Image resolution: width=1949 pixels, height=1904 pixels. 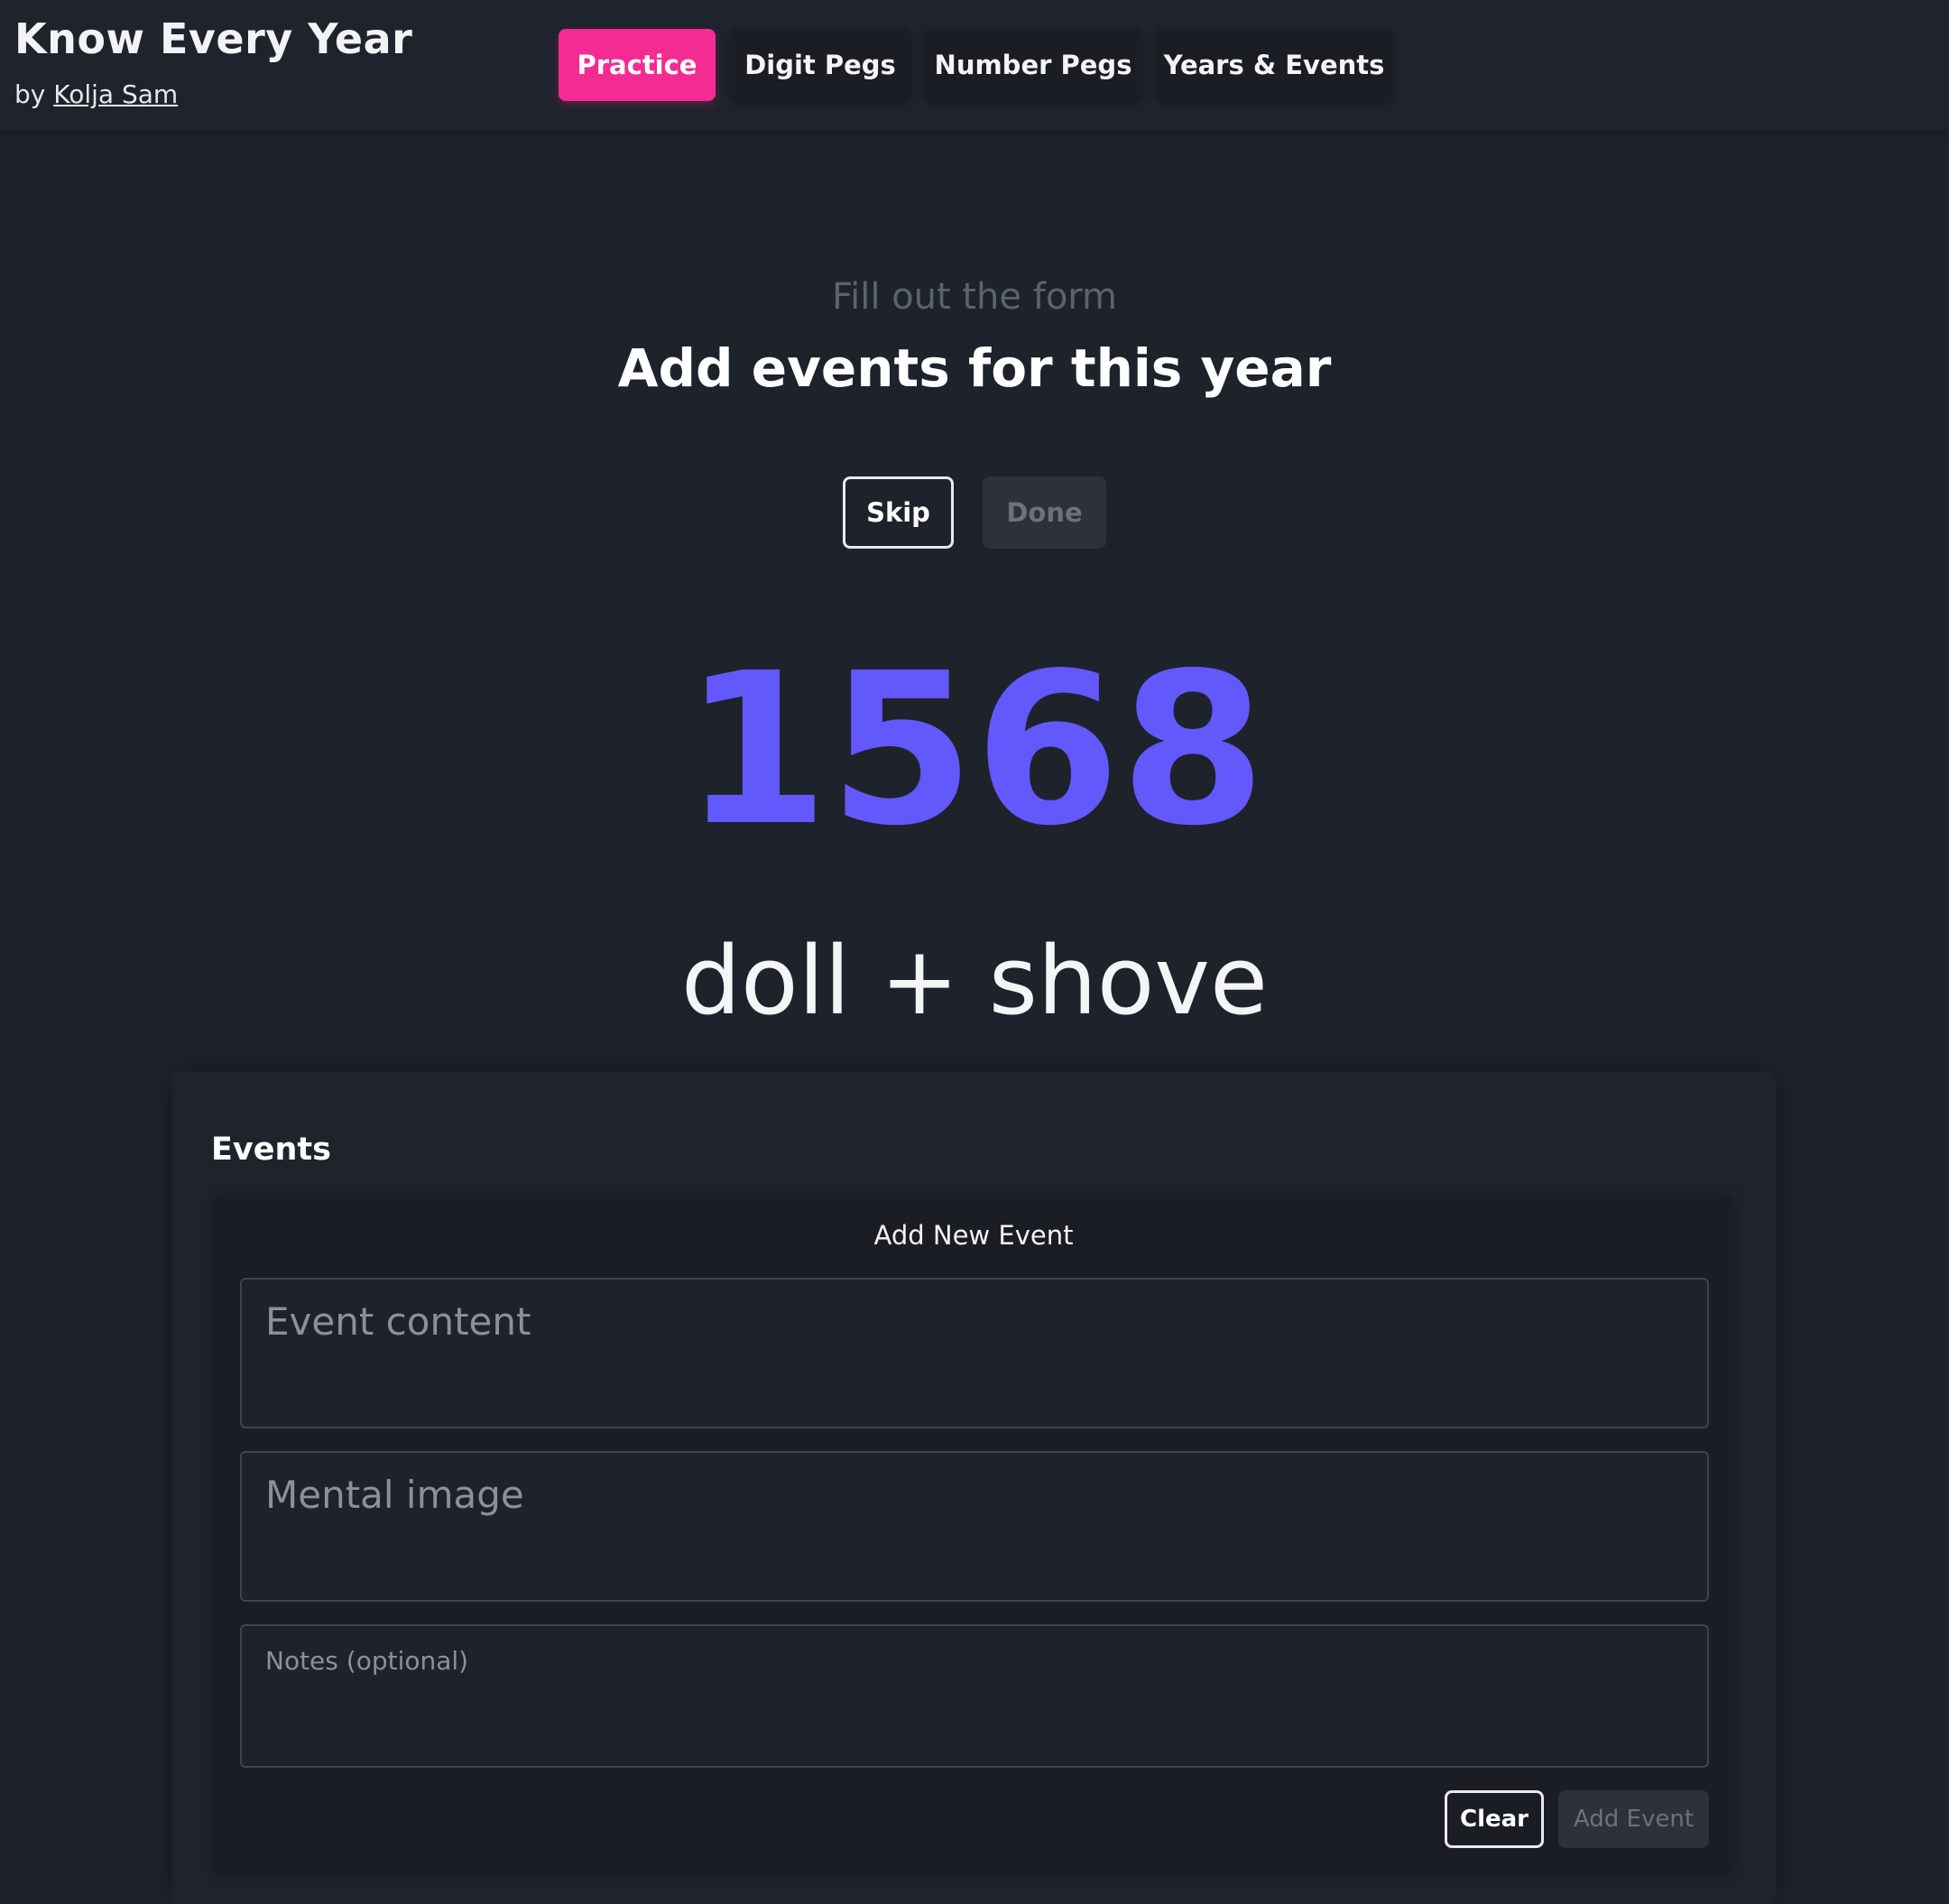 I want to click on tab-years-events: Years & Events, so click(x=1274, y=65).